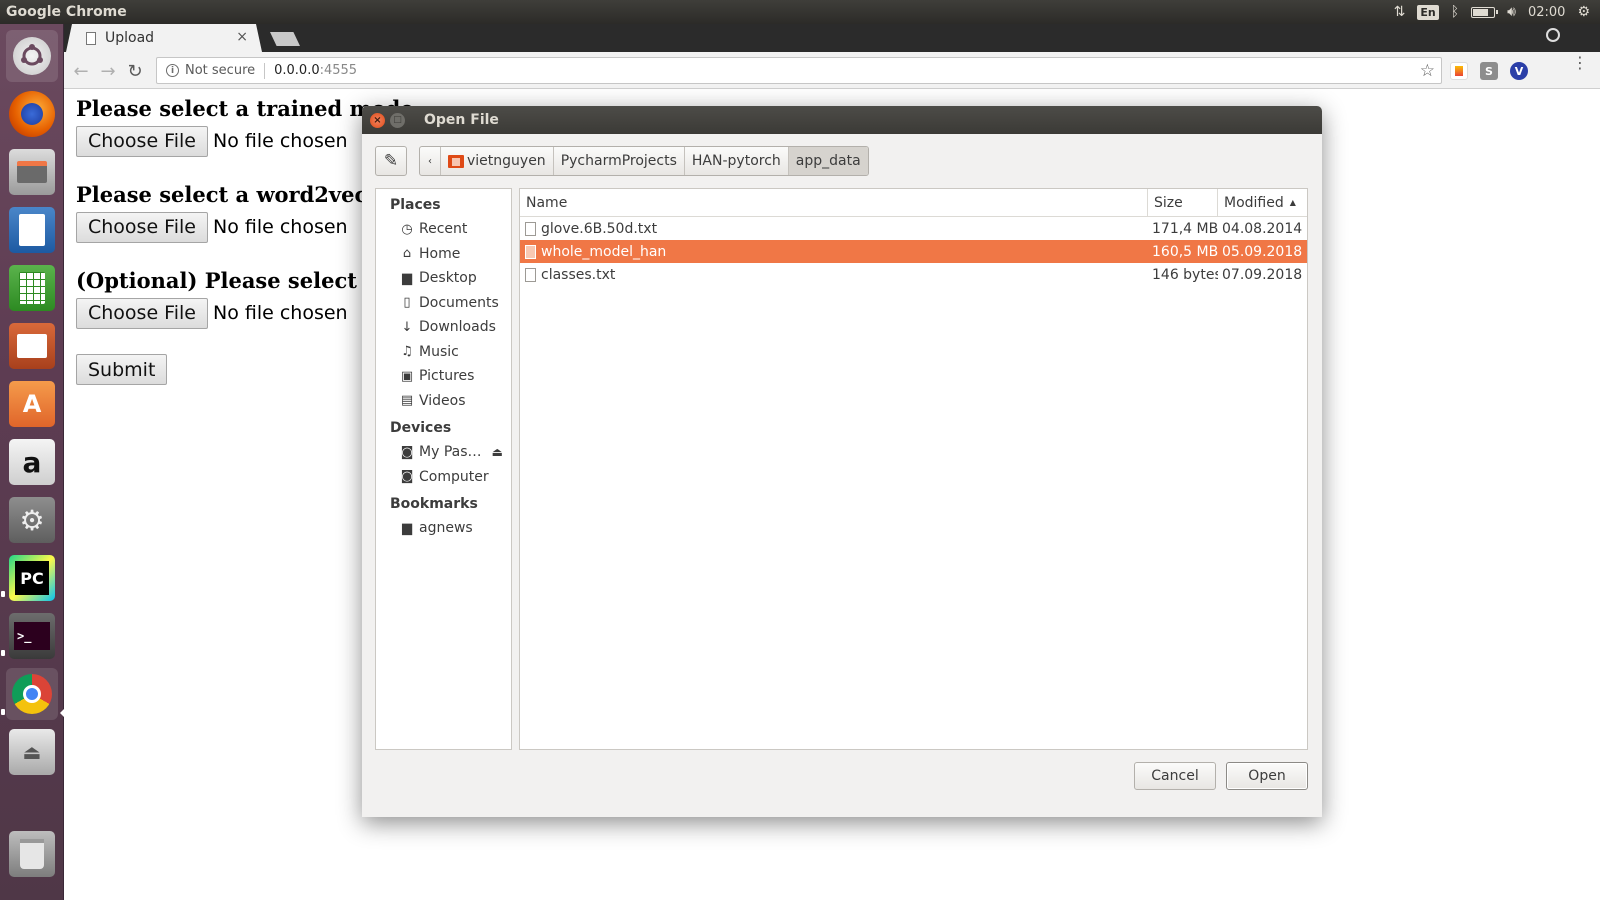 The width and height of the screenshot is (1600, 900). Describe the element at coordinates (108, 71) in the screenshot. I see `forward-arrow-icon: →` at that location.